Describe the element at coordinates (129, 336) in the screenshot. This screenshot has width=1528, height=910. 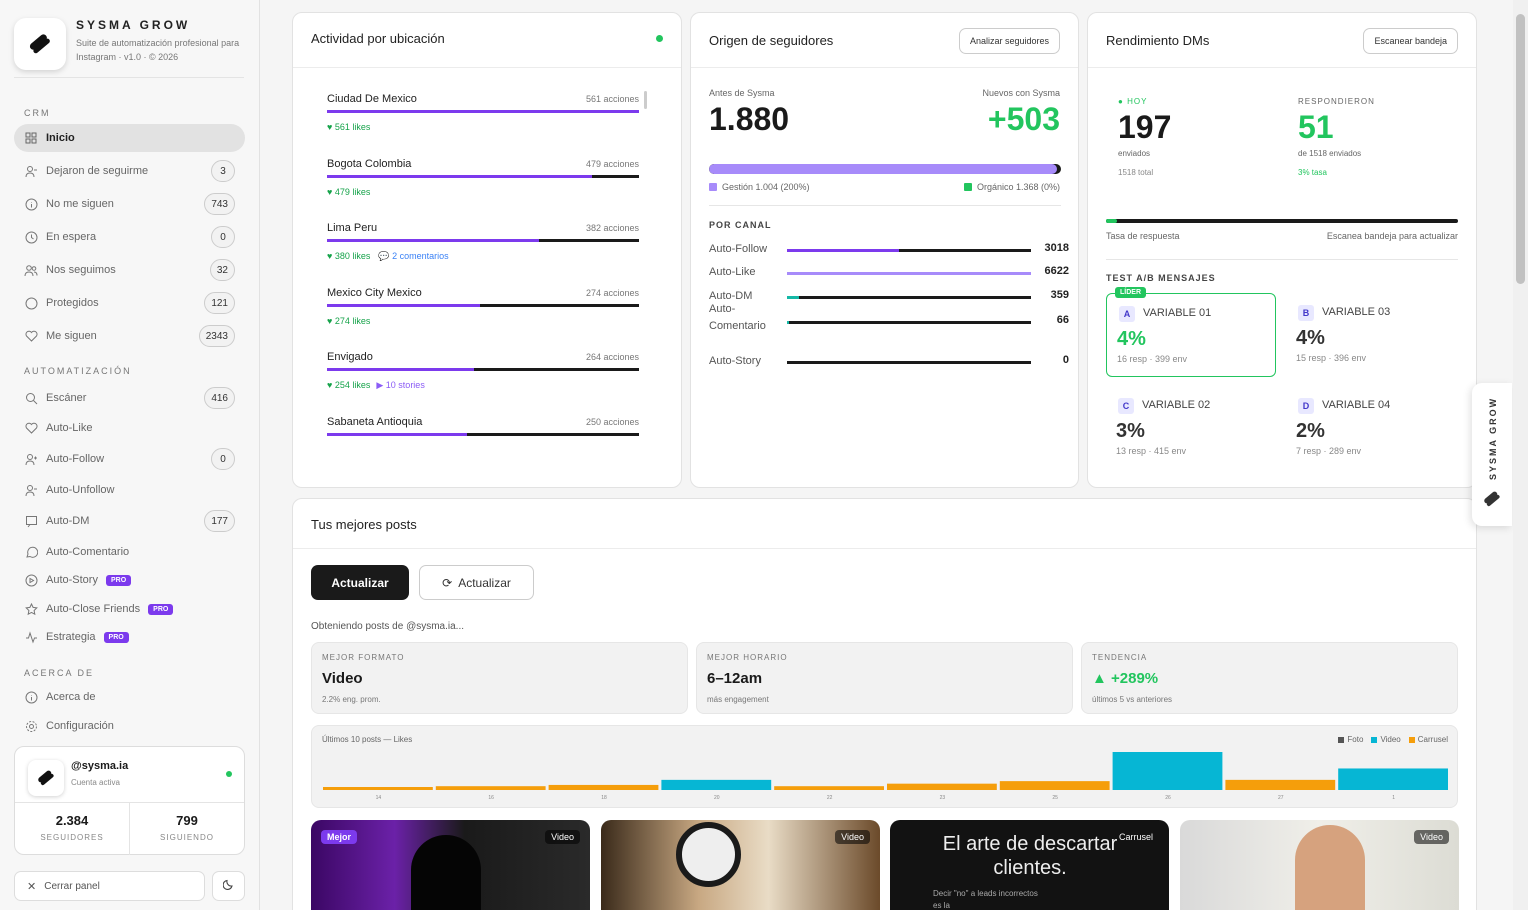
I see `sidebar-item-me-siguen: Me siguen 2343` at that location.